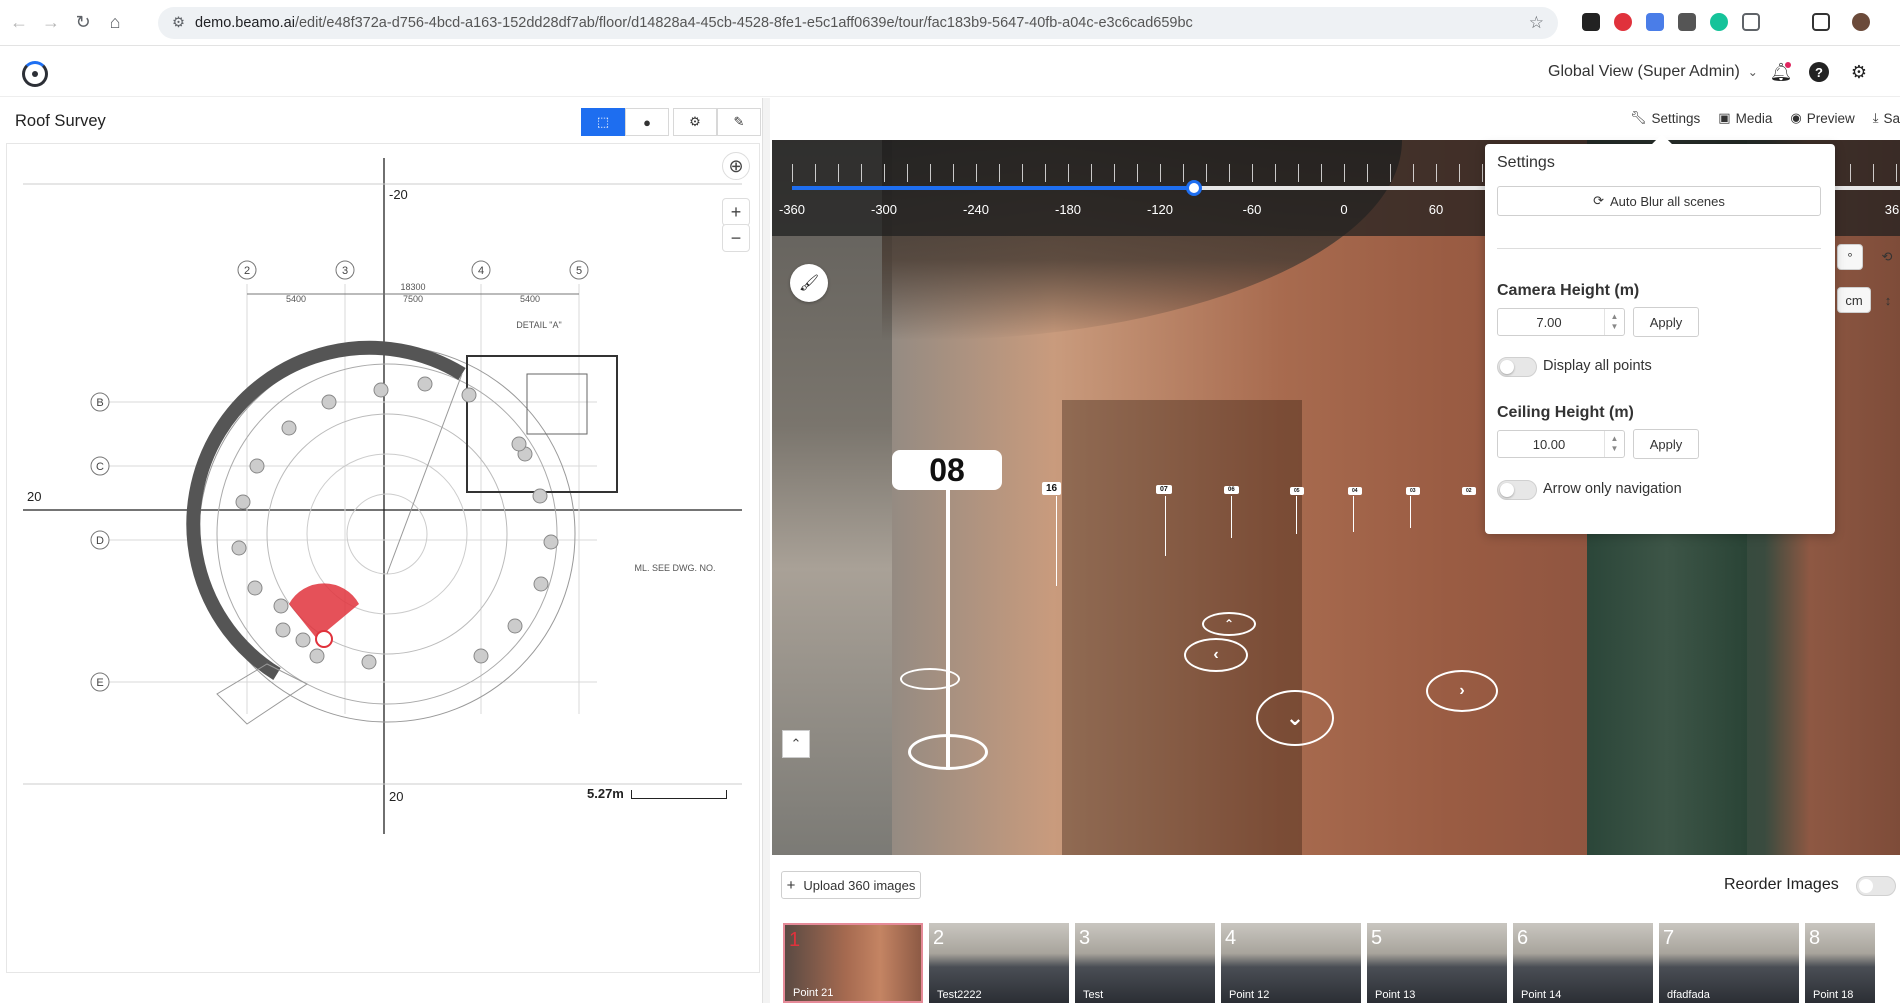 This screenshot has width=1900, height=1003. Describe the element at coordinates (1229, 624) in the screenshot. I see `nav-arrow-icon: ⌃` at that location.